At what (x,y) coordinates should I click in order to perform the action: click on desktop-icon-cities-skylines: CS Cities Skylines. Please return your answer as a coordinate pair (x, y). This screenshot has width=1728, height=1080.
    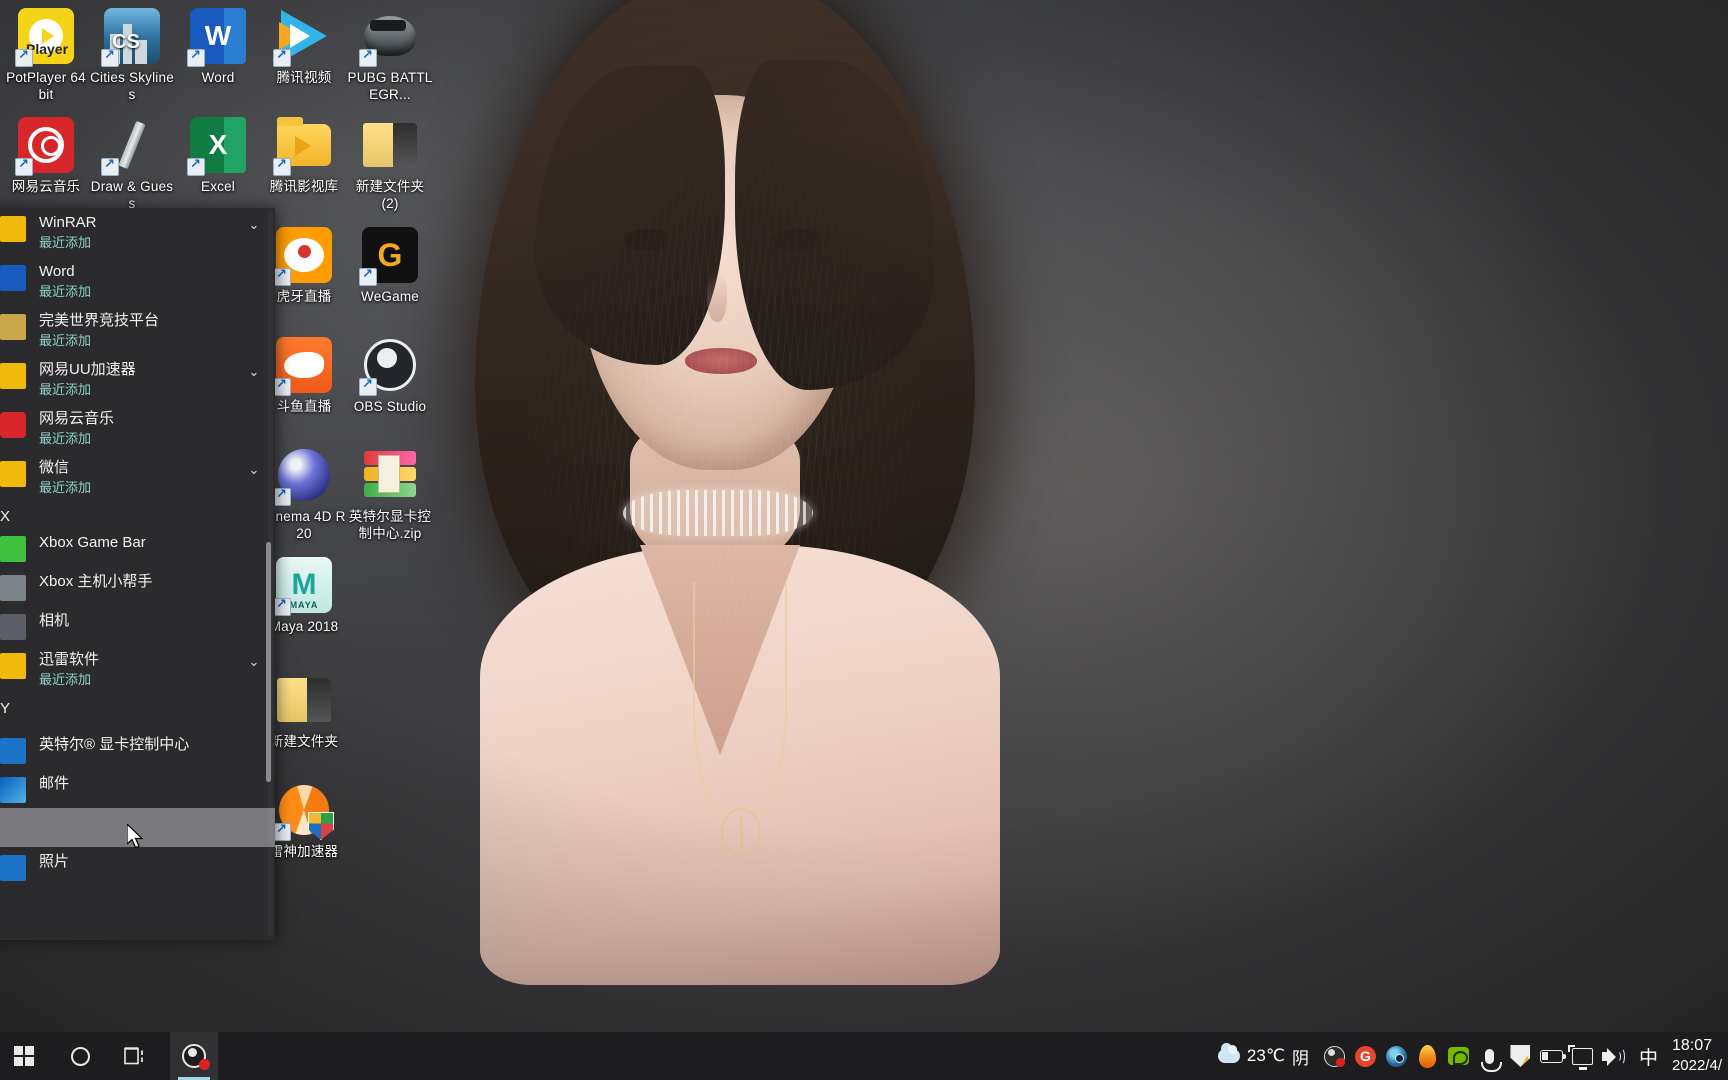
    Looking at the image, I should click on (132, 55).